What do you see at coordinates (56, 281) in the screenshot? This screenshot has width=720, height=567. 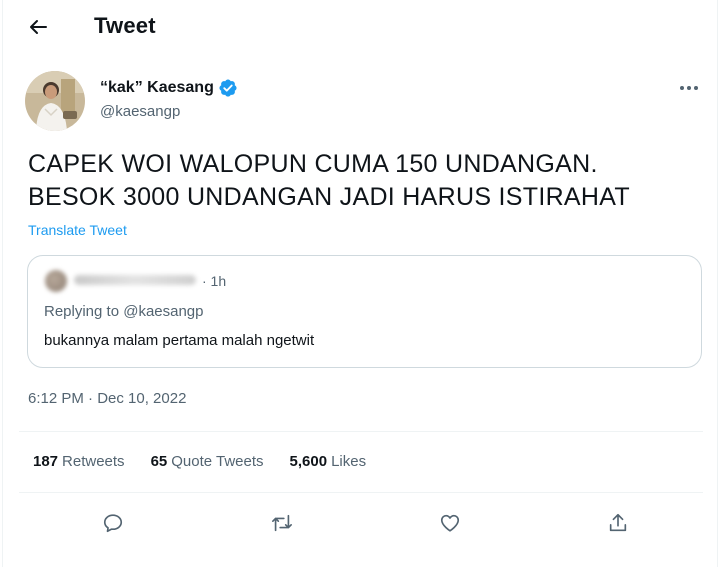 I see `quoted-avatar-blurred` at bounding box center [56, 281].